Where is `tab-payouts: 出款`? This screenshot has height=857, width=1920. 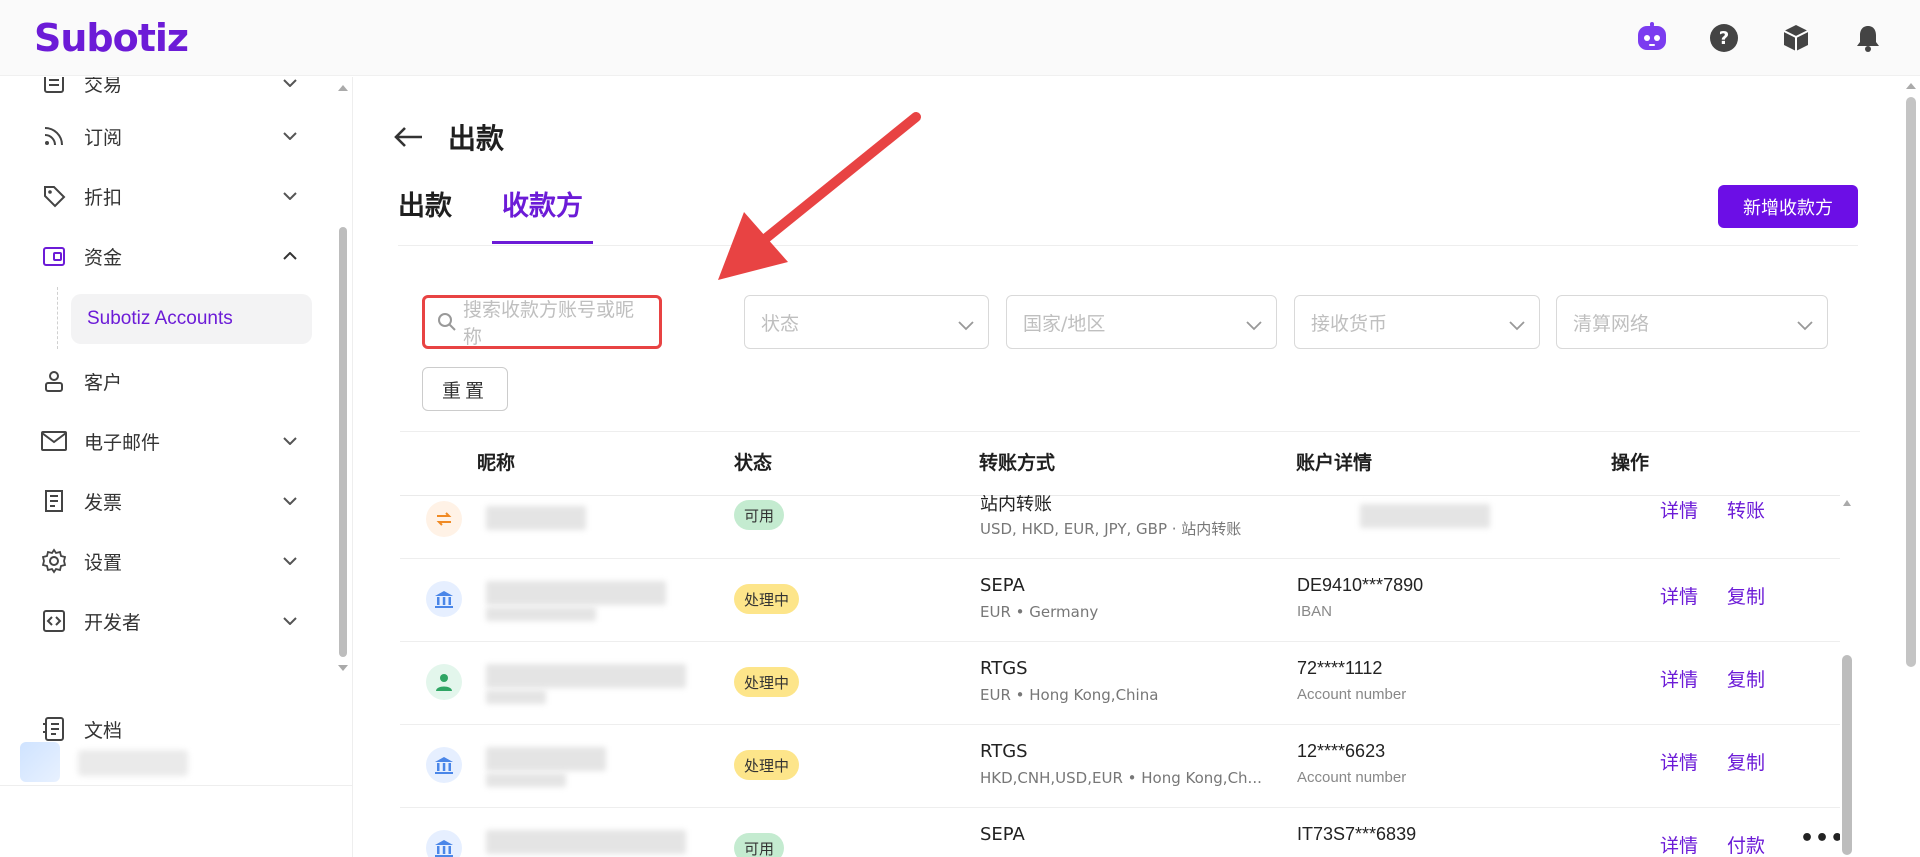 tab-payouts: 出款 is located at coordinates (425, 214).